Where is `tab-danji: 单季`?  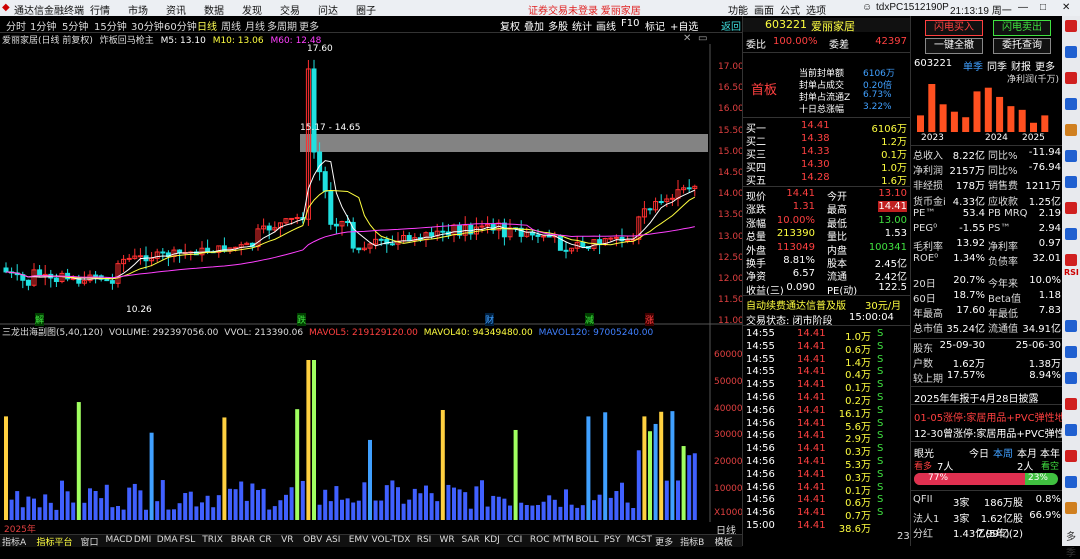 tab-danji: 单季 is located at coordinates (973, 65).